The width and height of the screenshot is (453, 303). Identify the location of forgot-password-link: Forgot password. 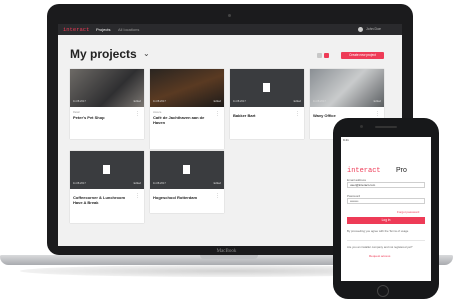
(408, 212).